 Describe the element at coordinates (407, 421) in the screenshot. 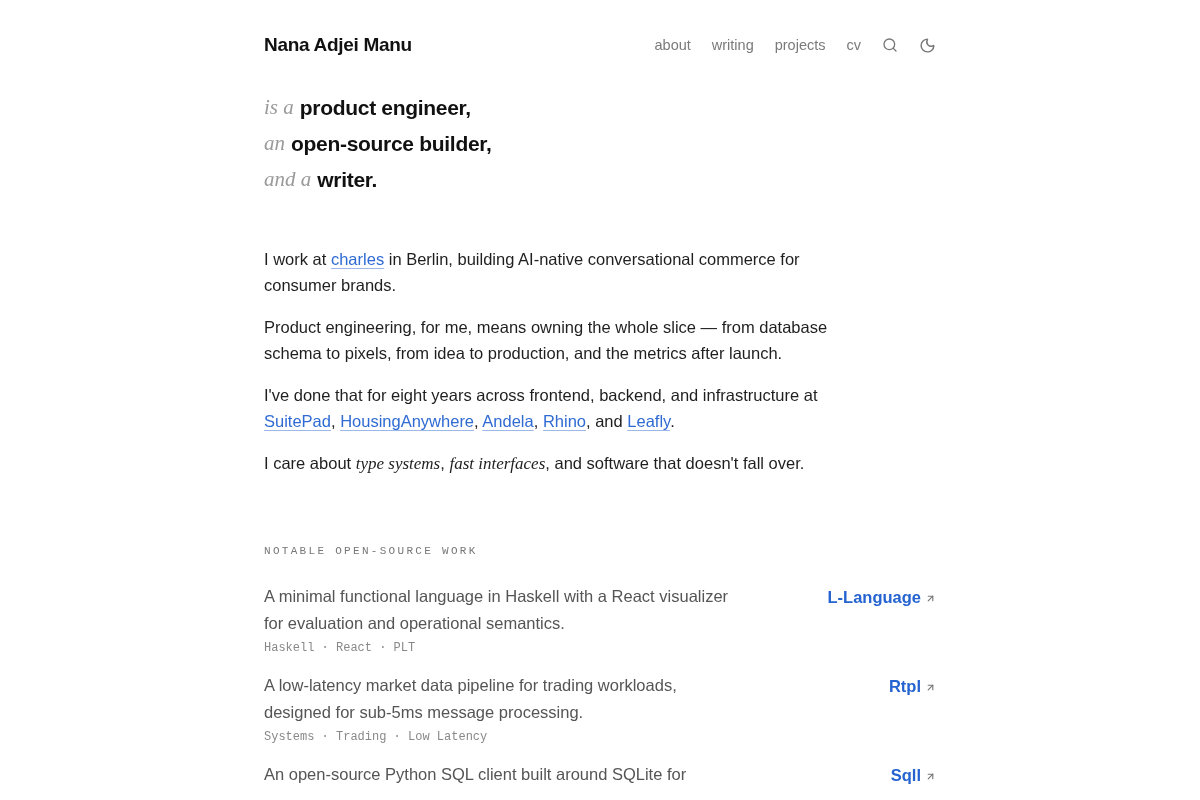

I see `inline-link: HousingAnywhere` at that location.